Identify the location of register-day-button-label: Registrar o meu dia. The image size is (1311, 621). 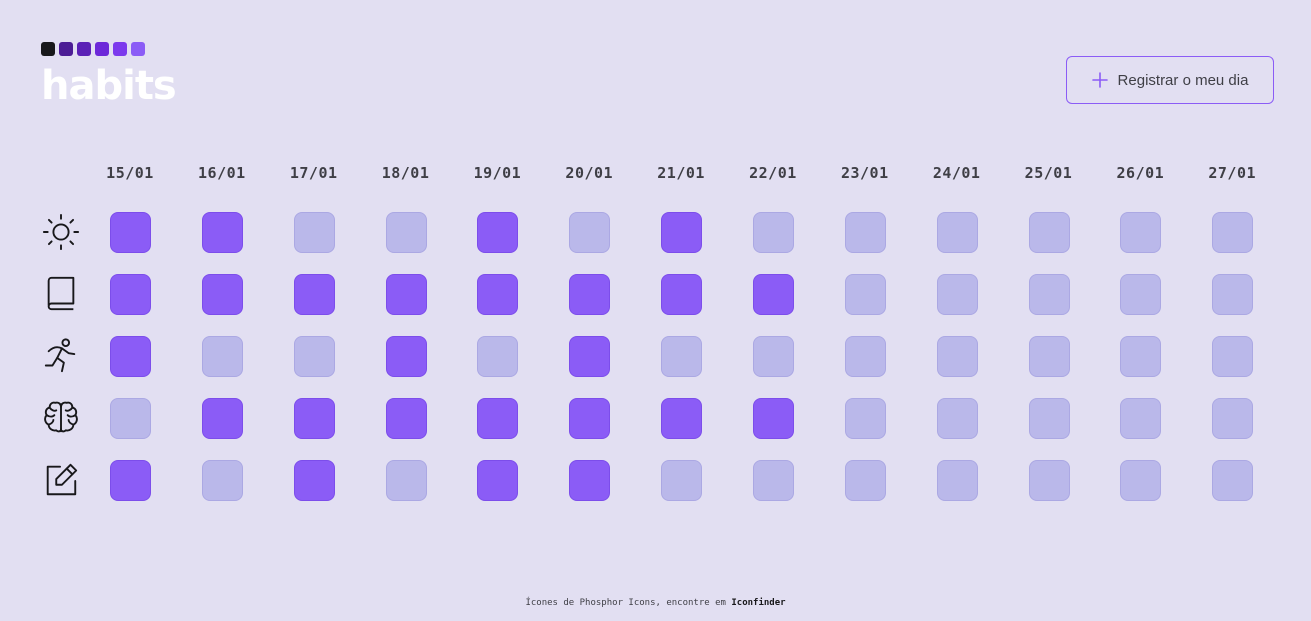
(1183, 80).